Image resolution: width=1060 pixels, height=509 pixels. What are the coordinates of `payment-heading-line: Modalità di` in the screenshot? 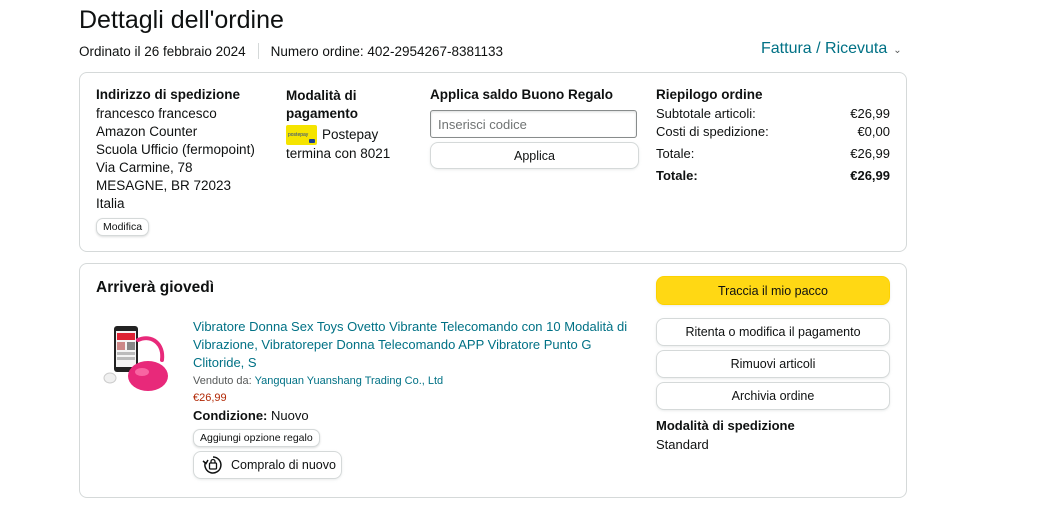 It's located at (321, 95).